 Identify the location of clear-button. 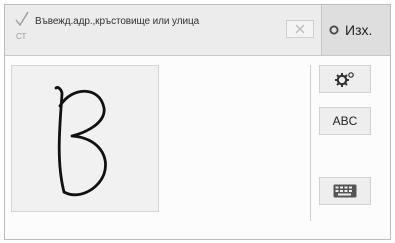
(300, 29).